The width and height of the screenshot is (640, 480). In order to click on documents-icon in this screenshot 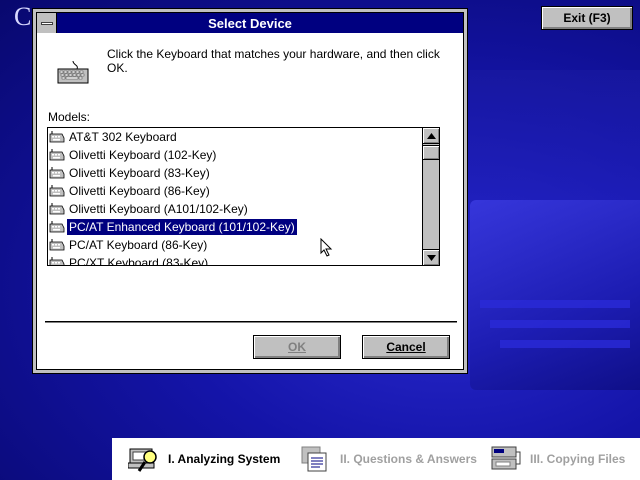, I will do `click(314, 459)`.